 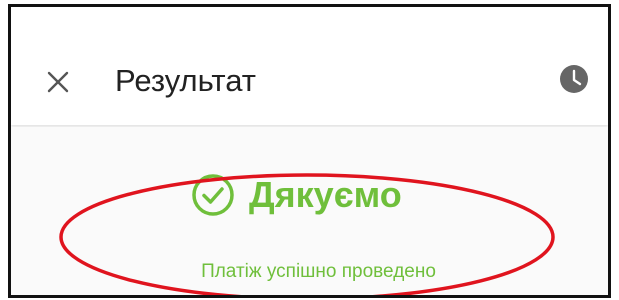 What do you see at coordinates (318, 271) in the screenshot?
I see `result-message: Платіж успішно проведено` at bounding box center [318, 271].